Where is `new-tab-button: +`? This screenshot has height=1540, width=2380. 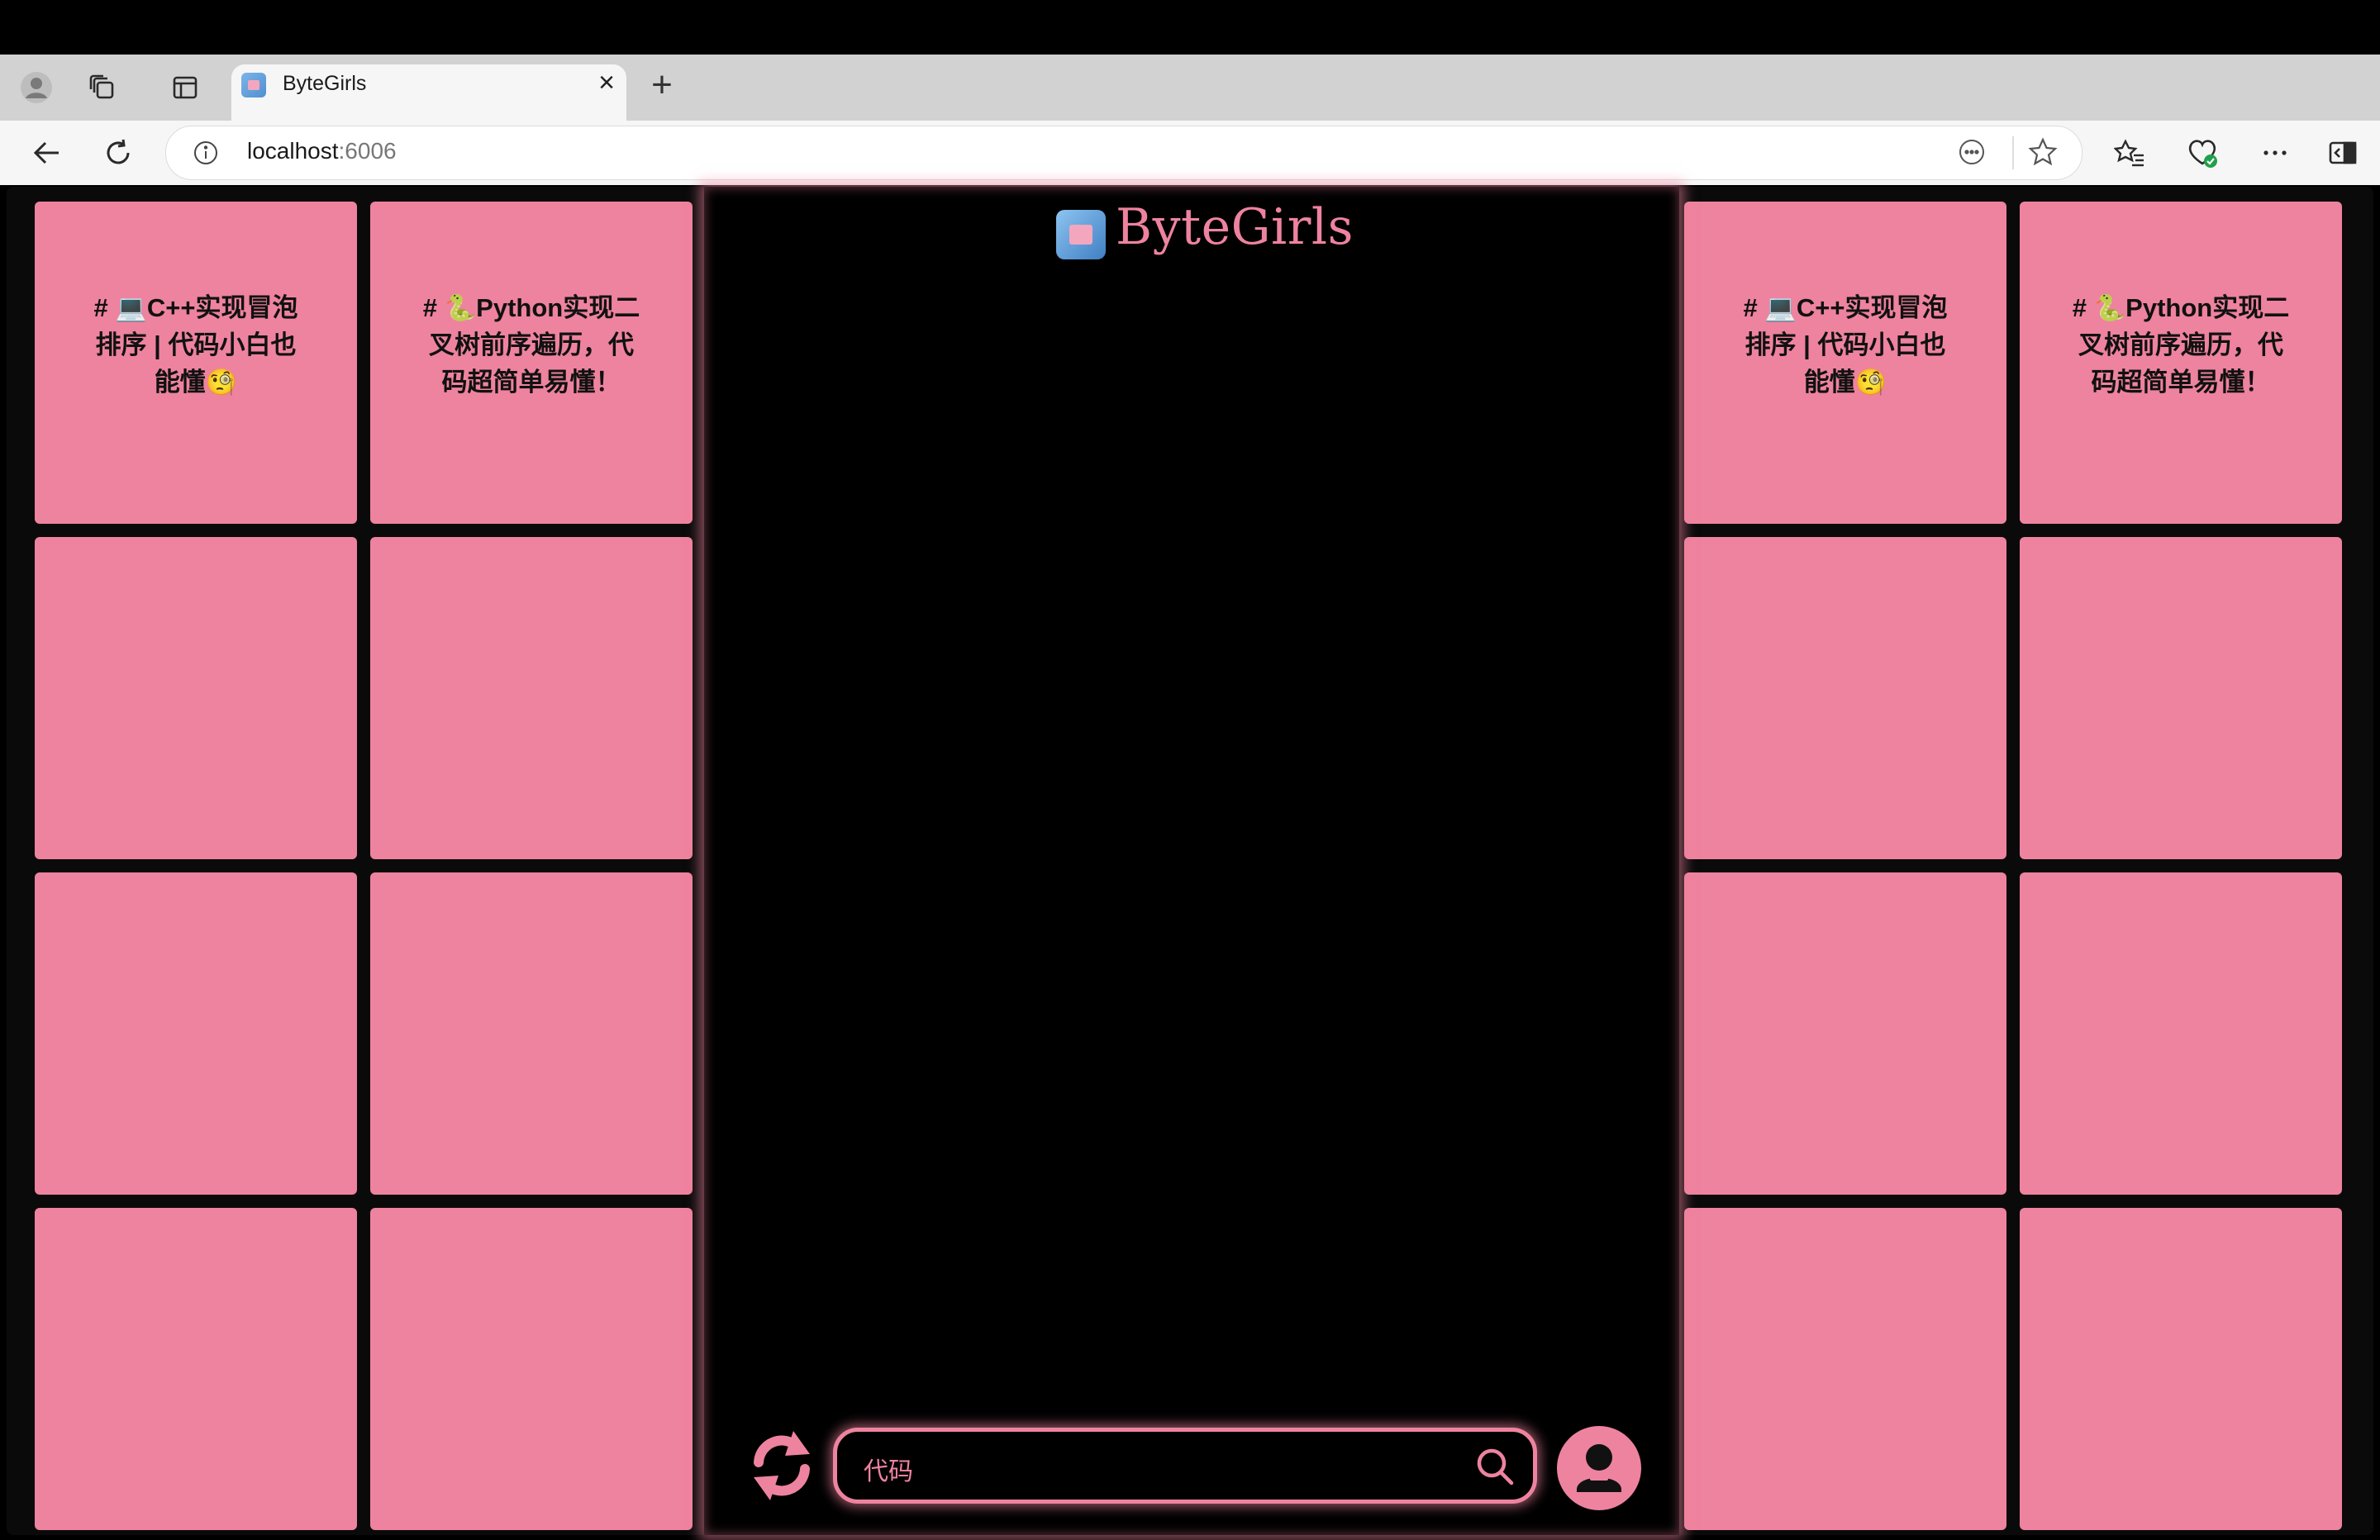 new-tab-button: + is located at coordinates (662, 85).